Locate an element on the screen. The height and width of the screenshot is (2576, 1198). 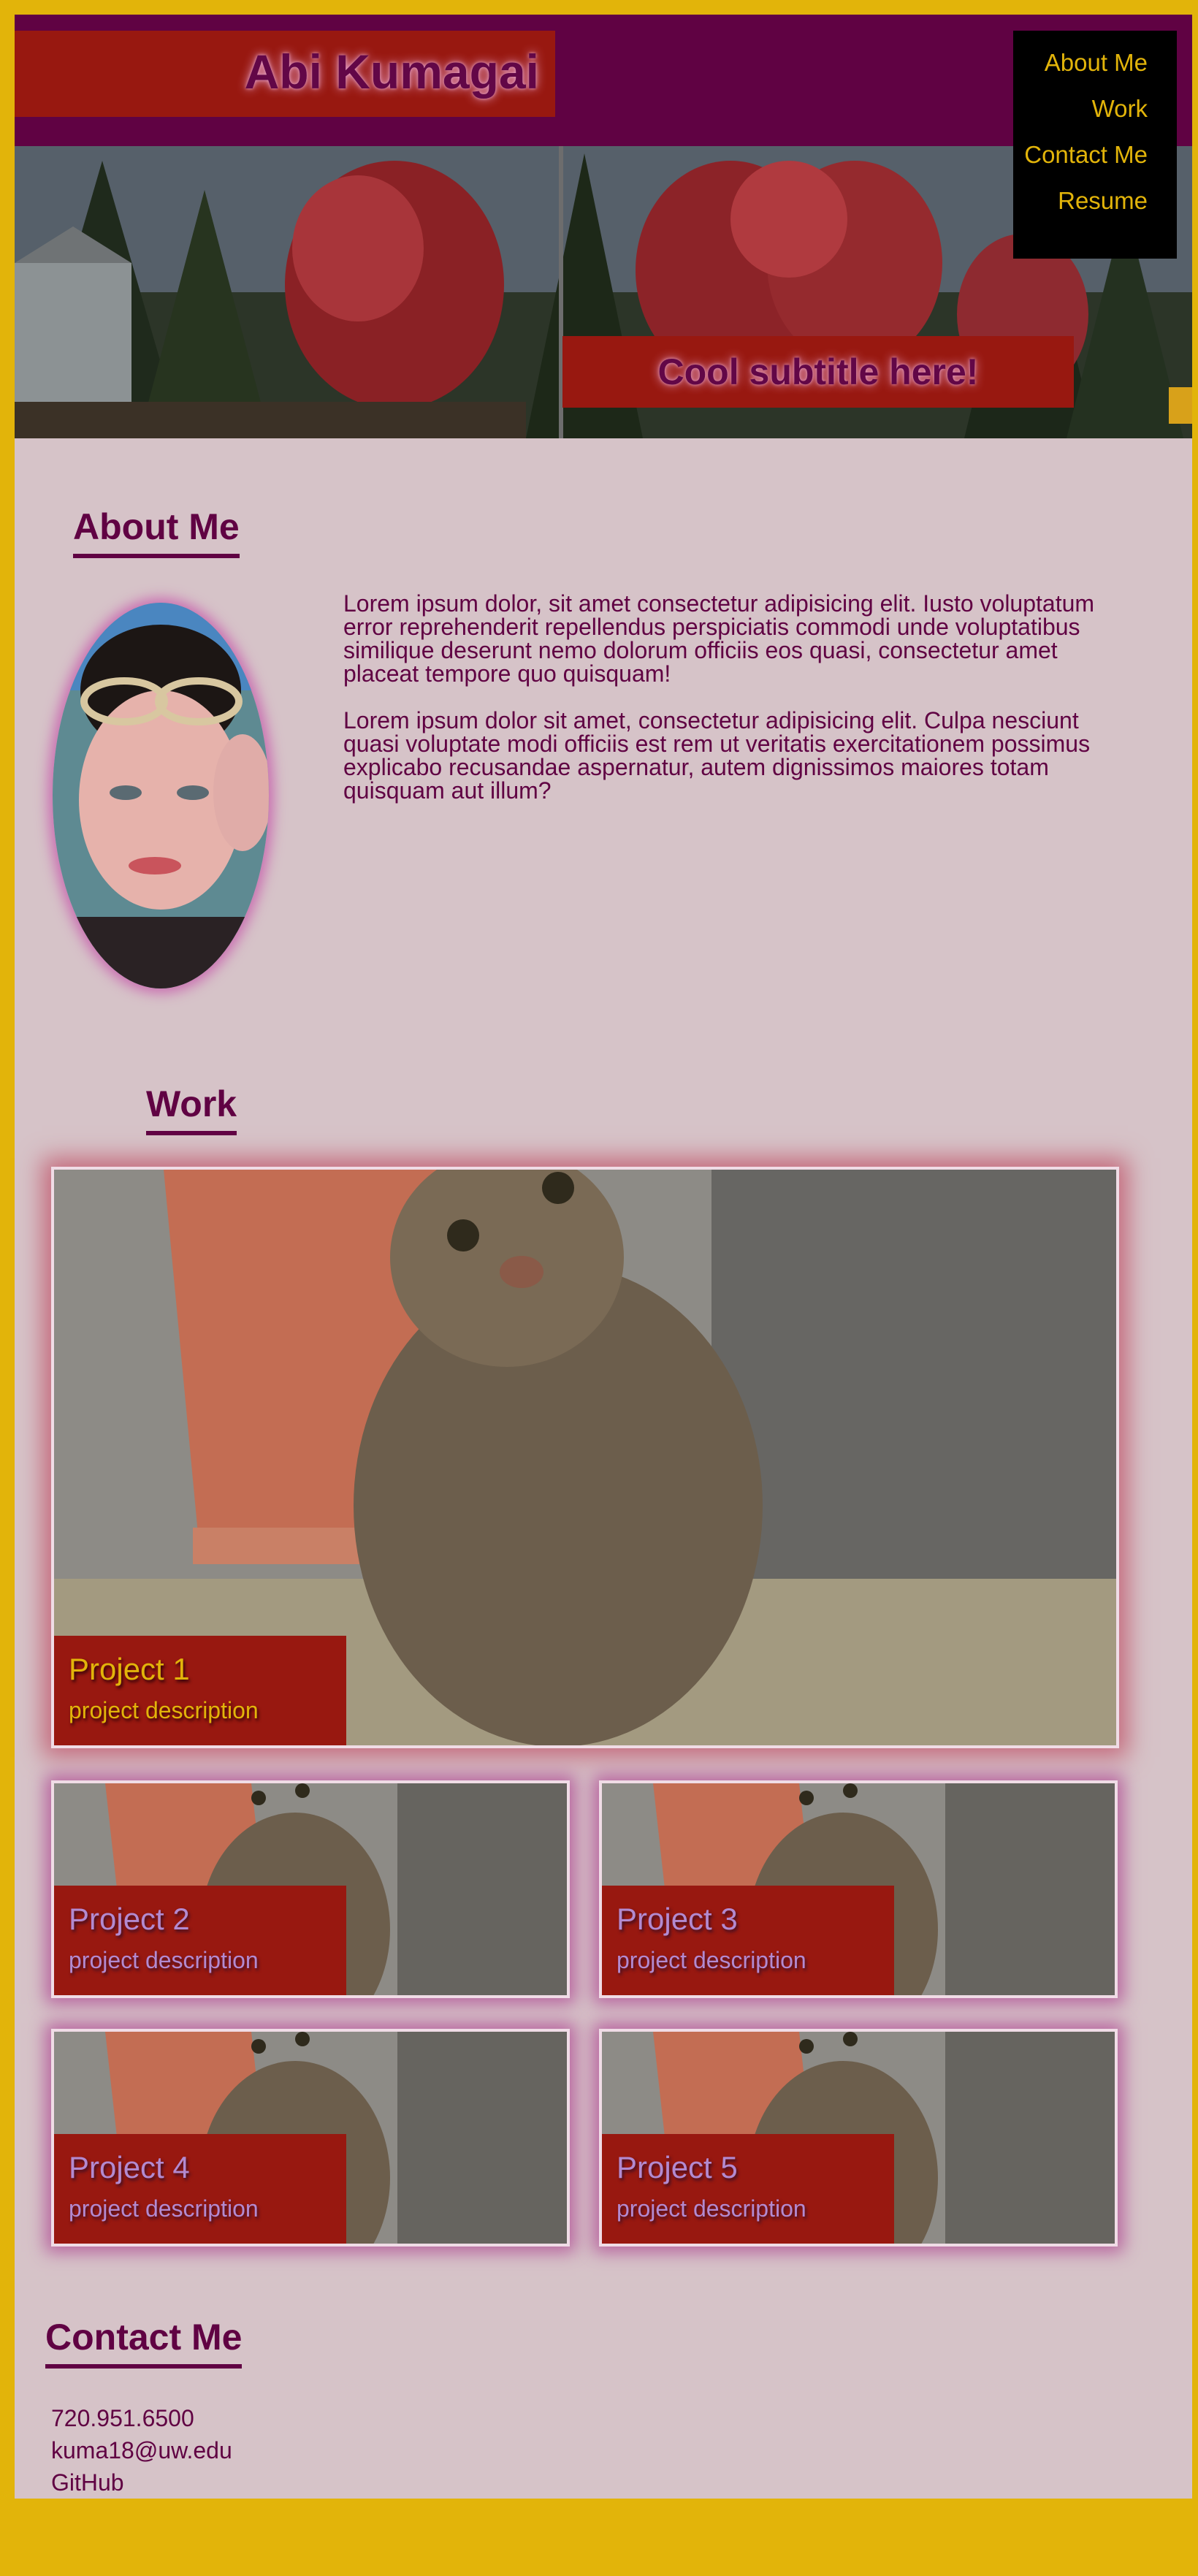
profile-photo is located at coordinates (161, 796).